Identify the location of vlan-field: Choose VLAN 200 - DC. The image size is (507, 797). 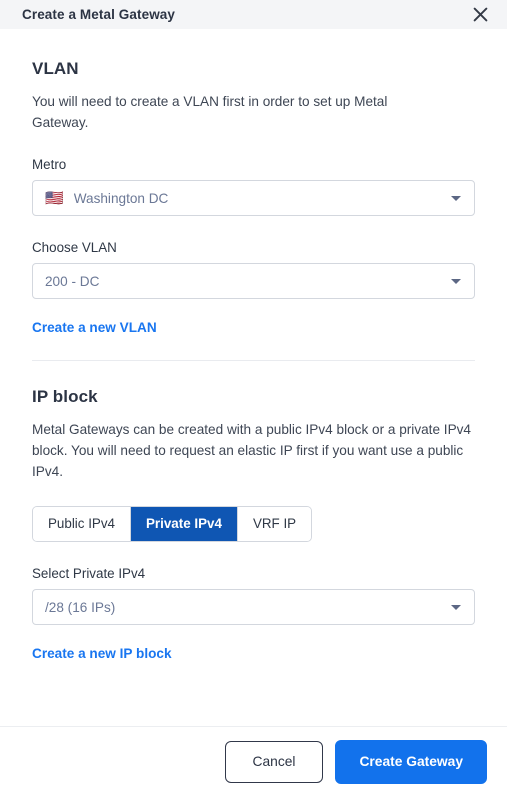
(253, 269).